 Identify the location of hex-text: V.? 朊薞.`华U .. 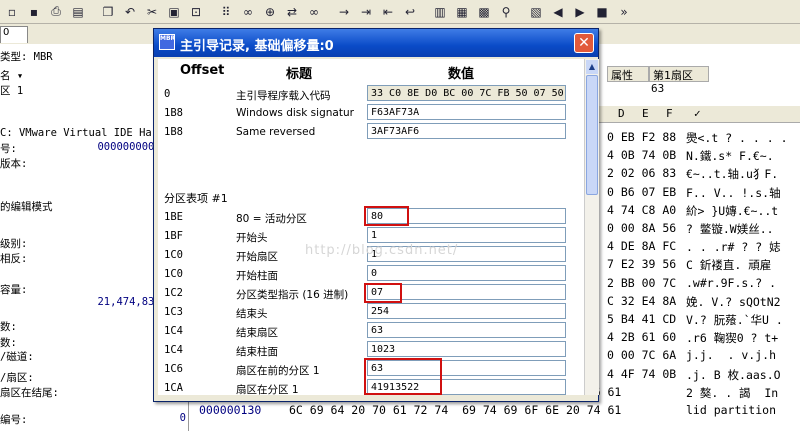
(734, 320).